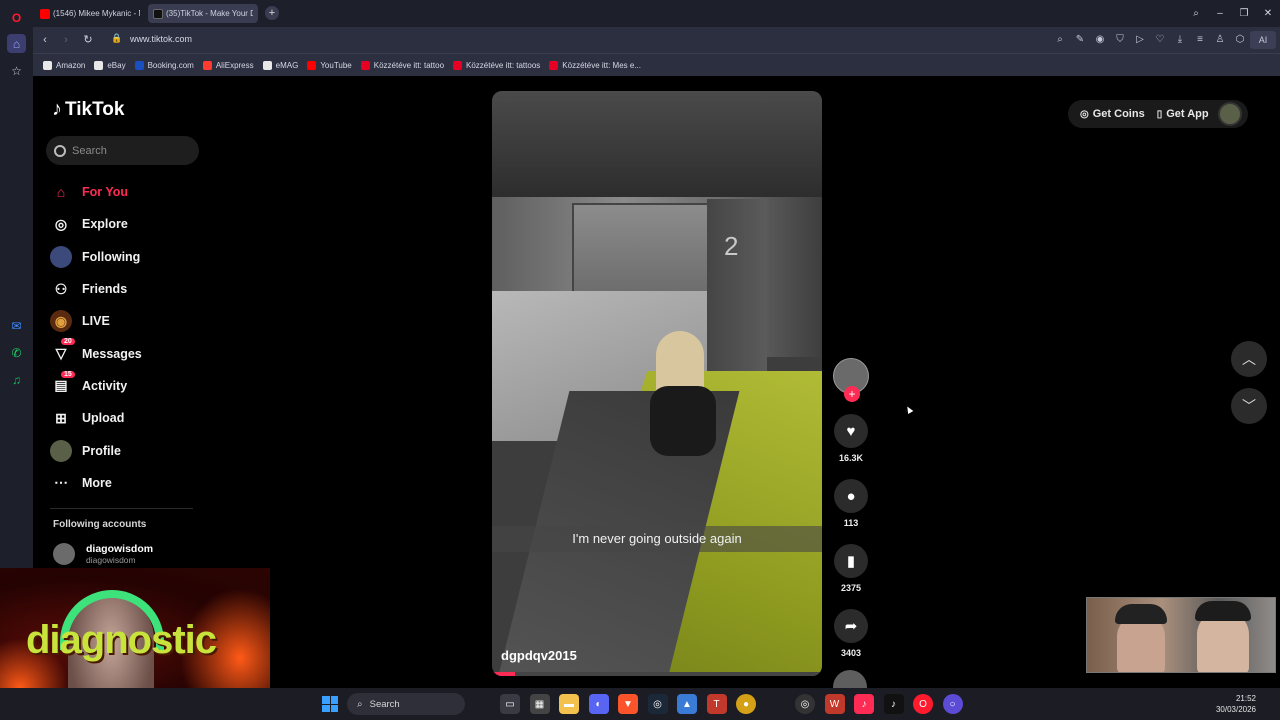  What do you see at coordinates (851, 380) in the screenshot?
I see `creator-avatar: +` at bounding box center [851, 380].